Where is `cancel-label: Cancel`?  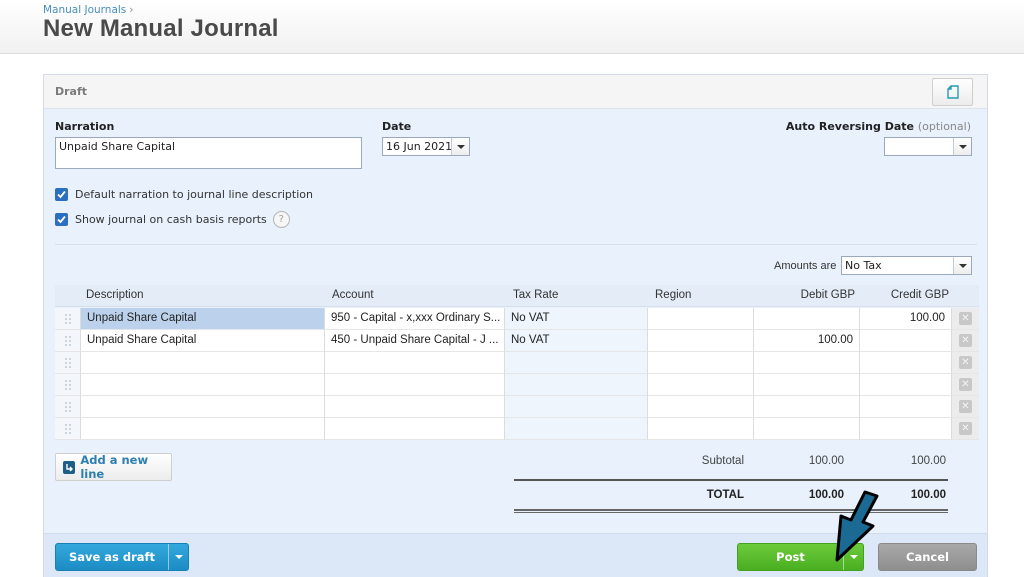
cancel-label: Cancel is located at coordinates (927, 557).